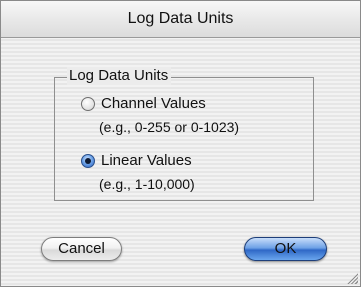 The height and width of the screenshot is (287, 361). I want to click on radio-unchecked-icon, so click(88, 103).